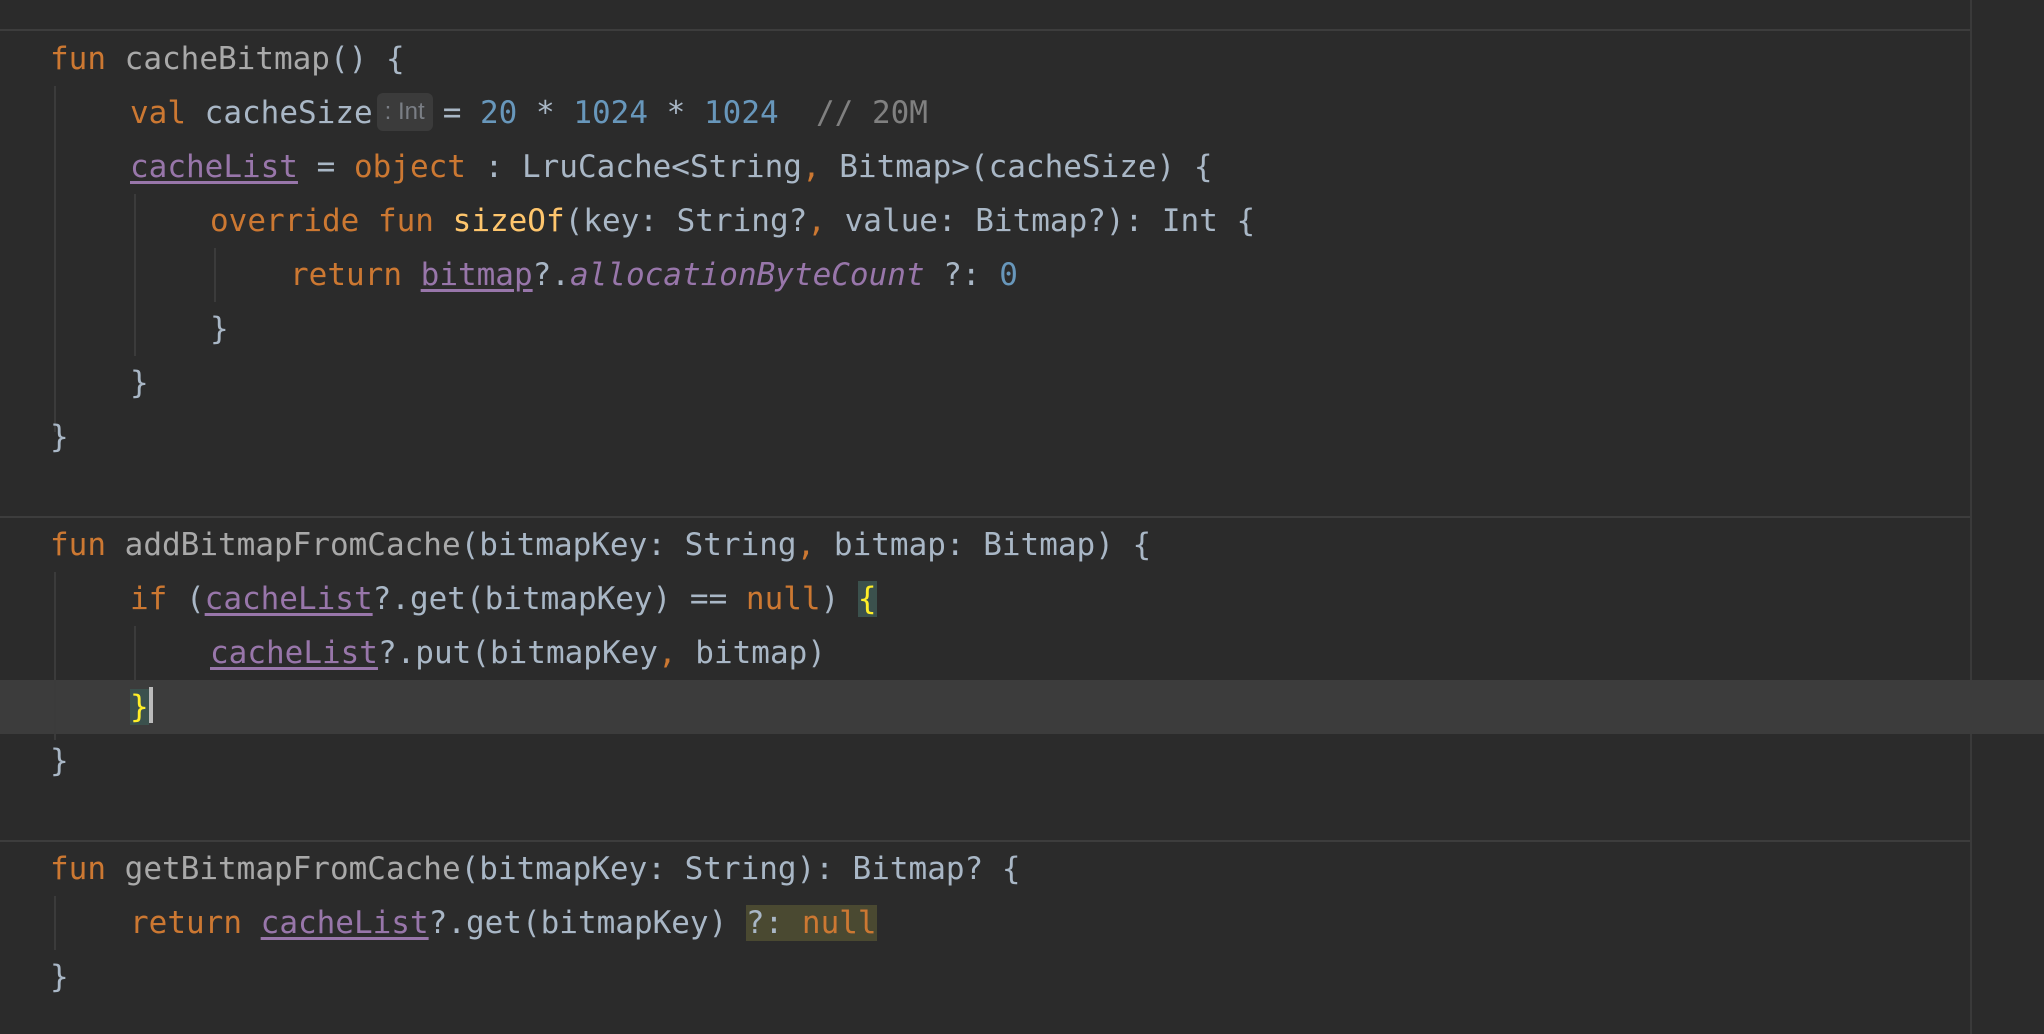 Image resolution: width=2044 pixels, height=1034 pixels. I want to click on elvis-highlight: ?: null, so click(811, 923).